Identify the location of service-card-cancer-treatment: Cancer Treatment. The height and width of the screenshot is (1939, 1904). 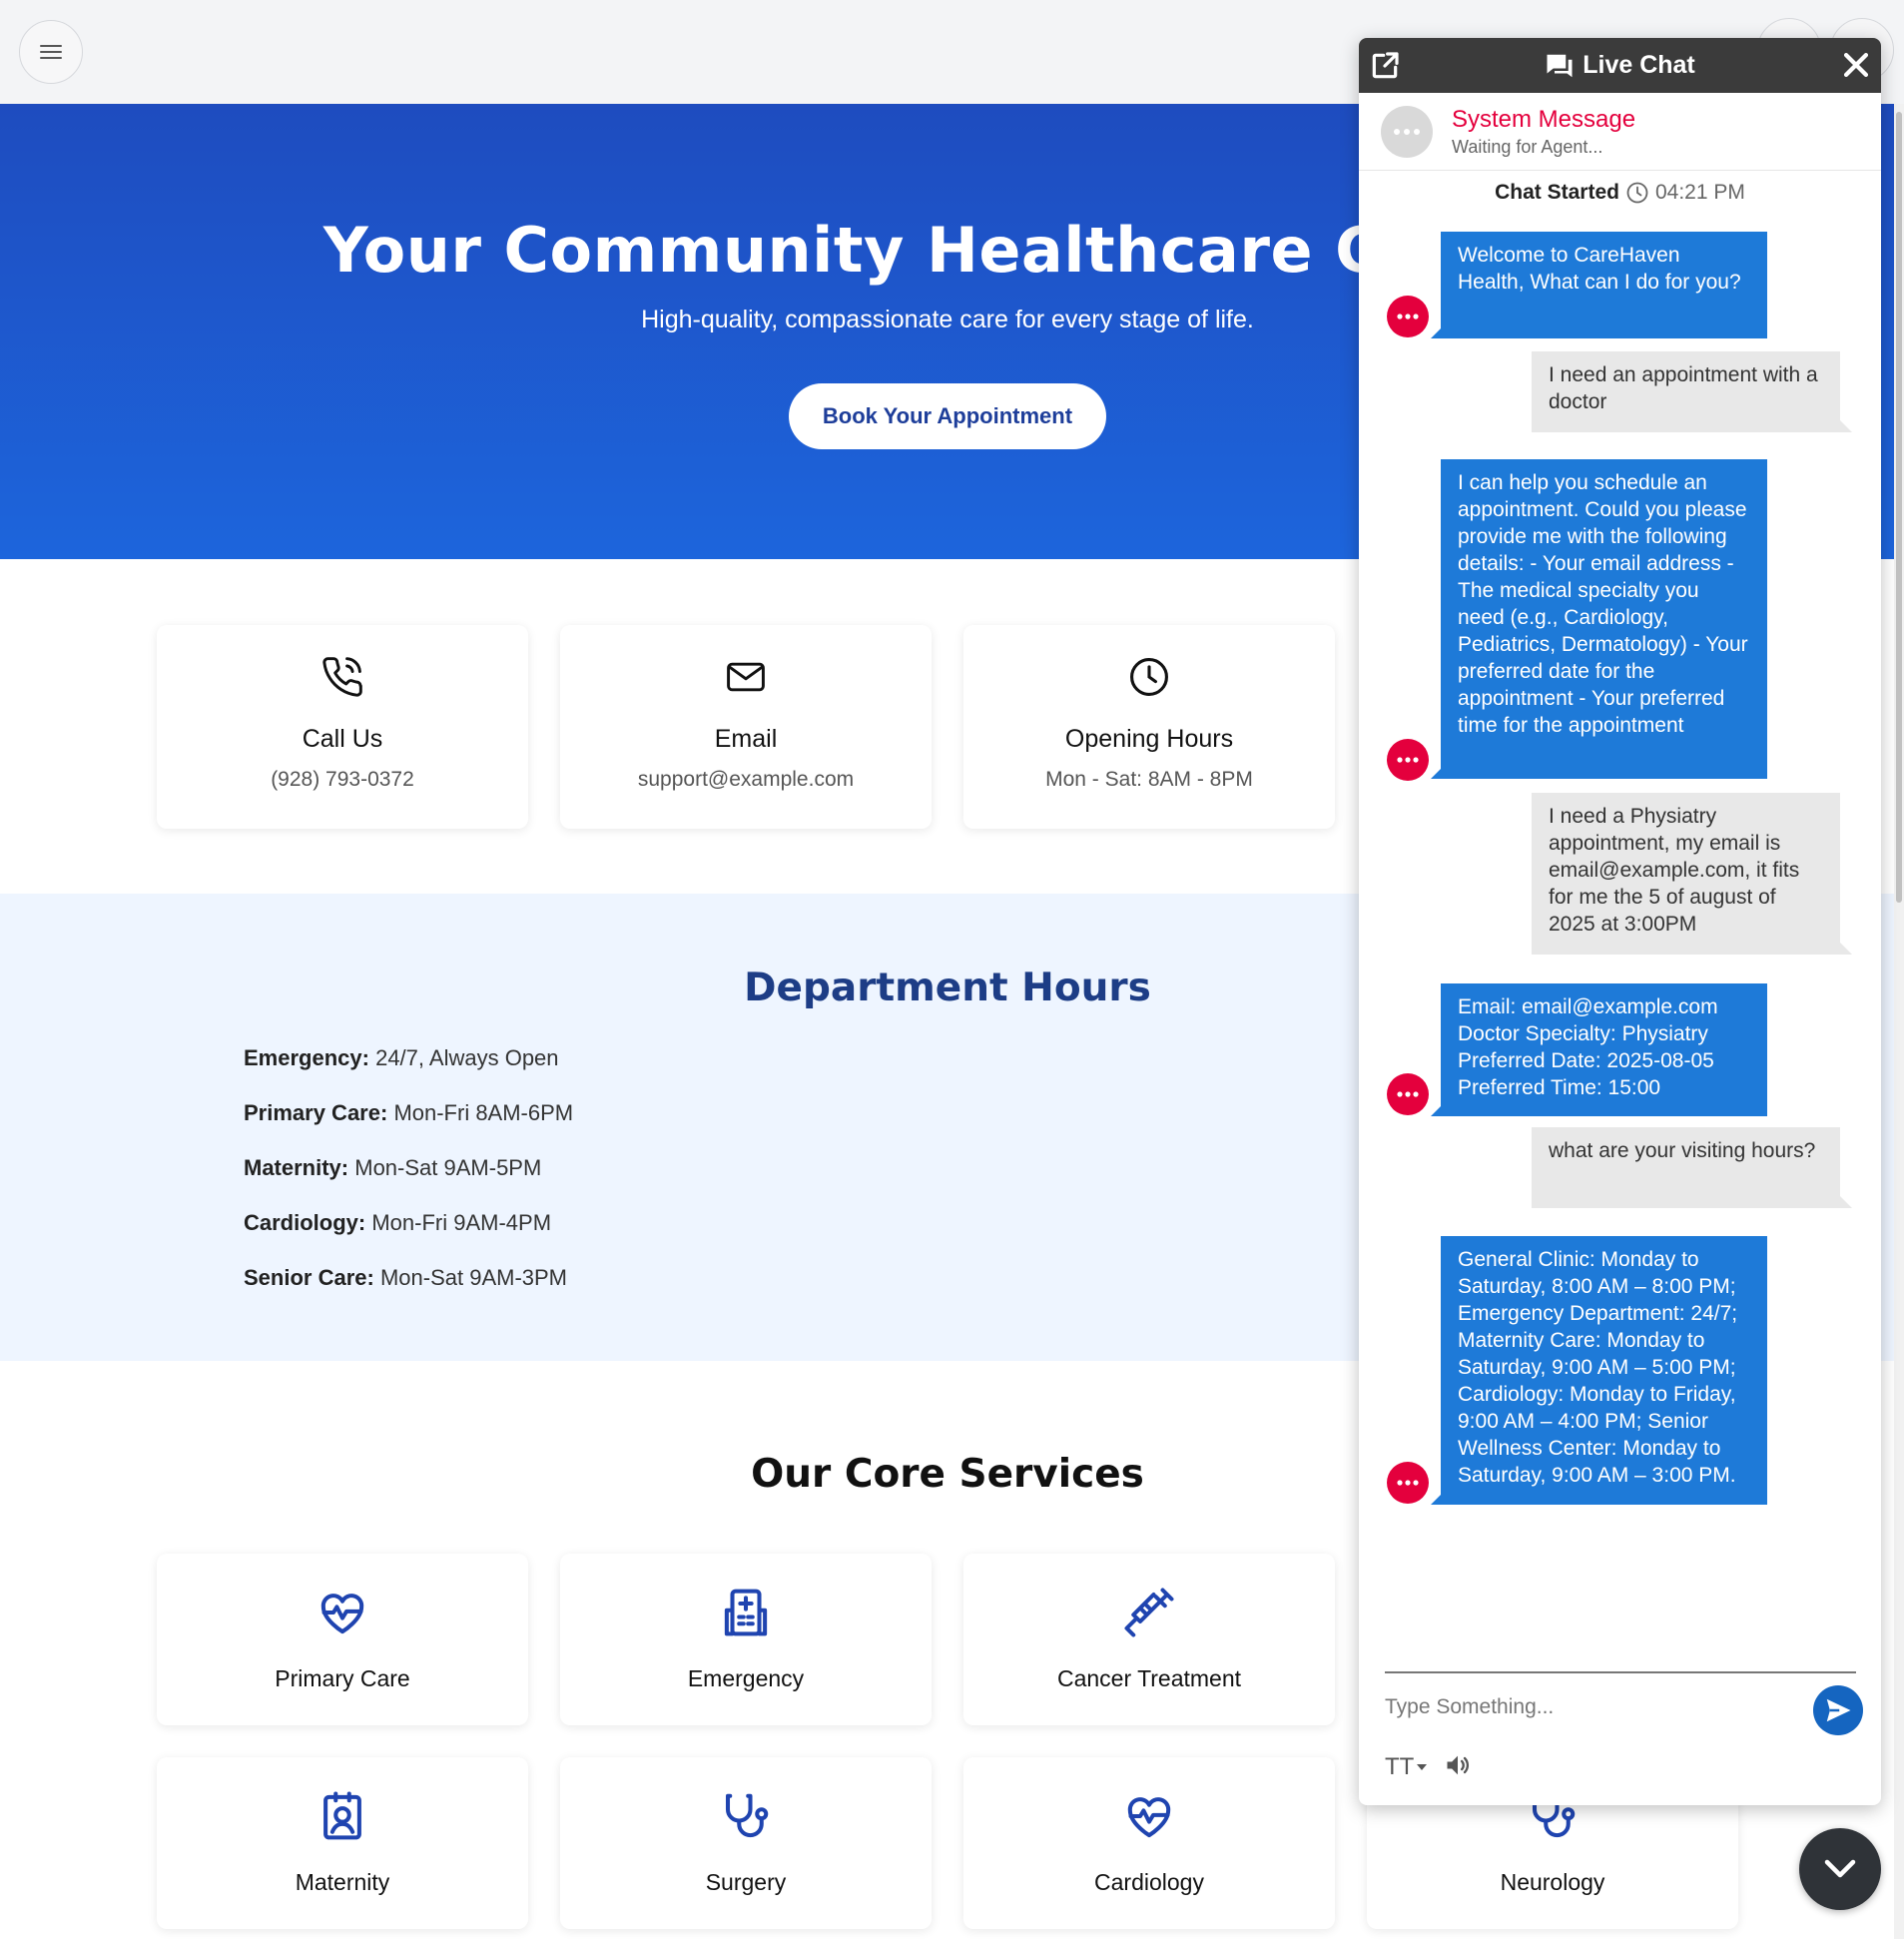
(1149, 1639).